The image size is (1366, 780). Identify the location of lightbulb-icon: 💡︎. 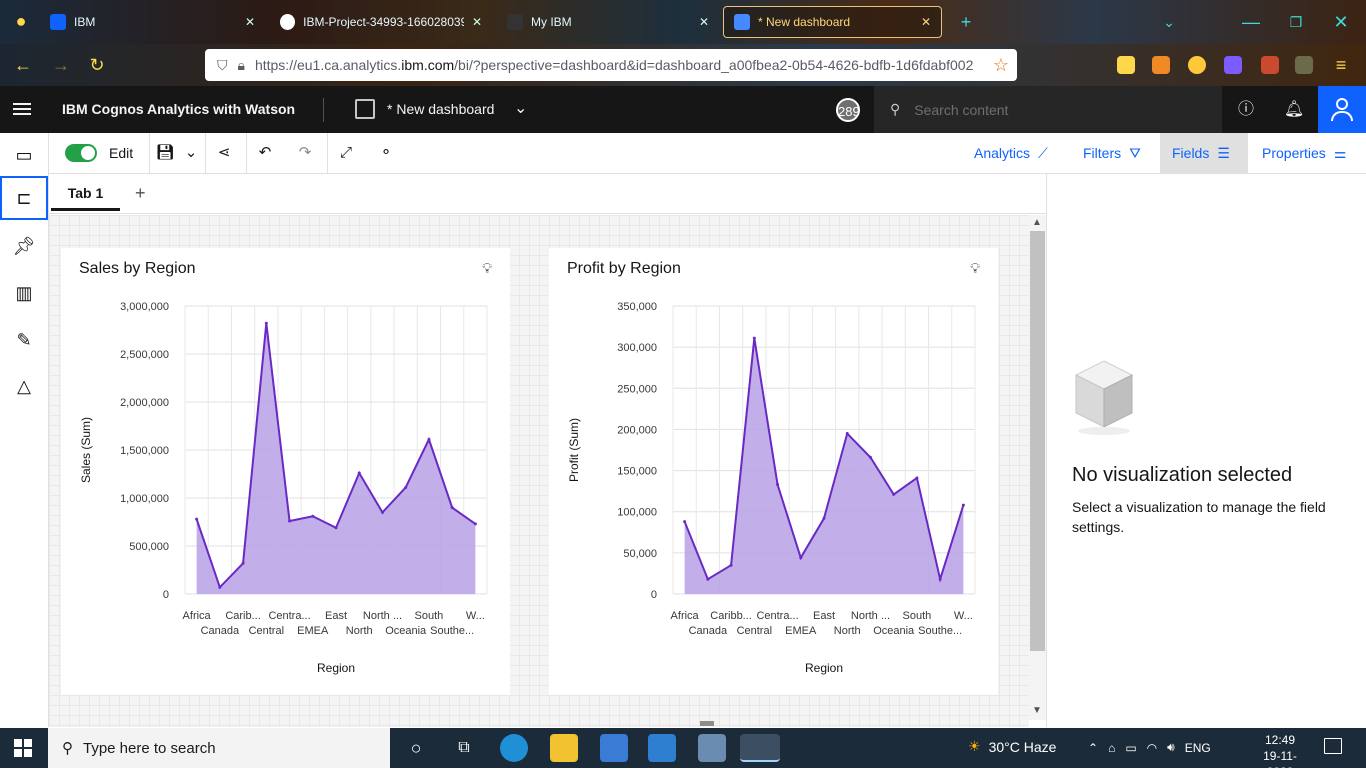
(487, 268).